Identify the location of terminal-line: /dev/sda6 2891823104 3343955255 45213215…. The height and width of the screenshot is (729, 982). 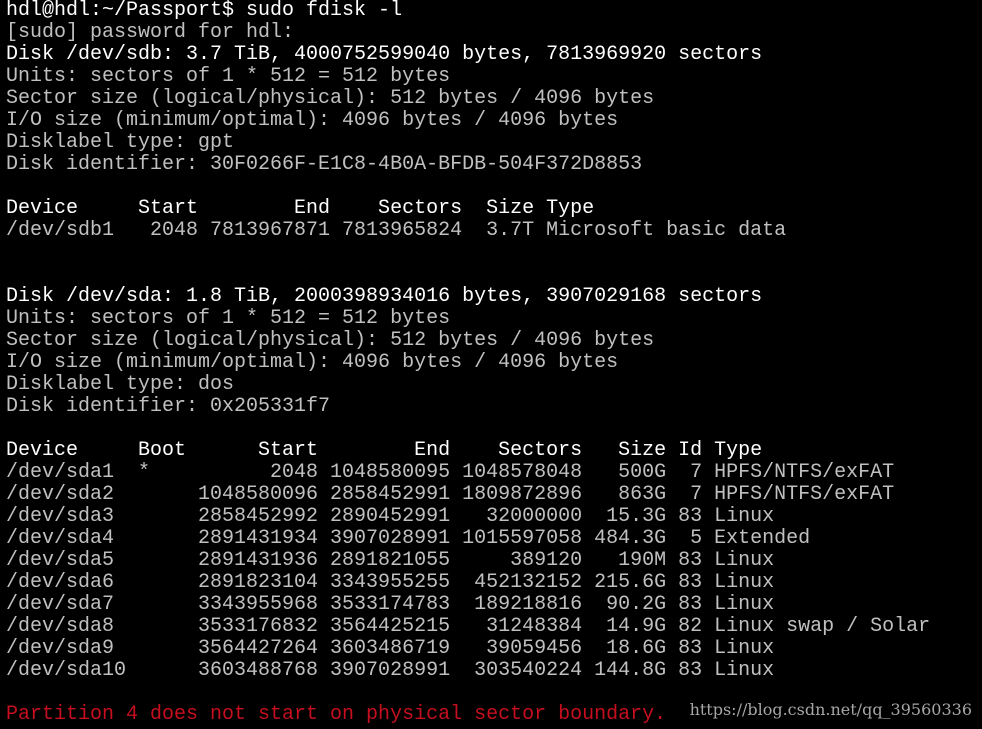
(390, 582).